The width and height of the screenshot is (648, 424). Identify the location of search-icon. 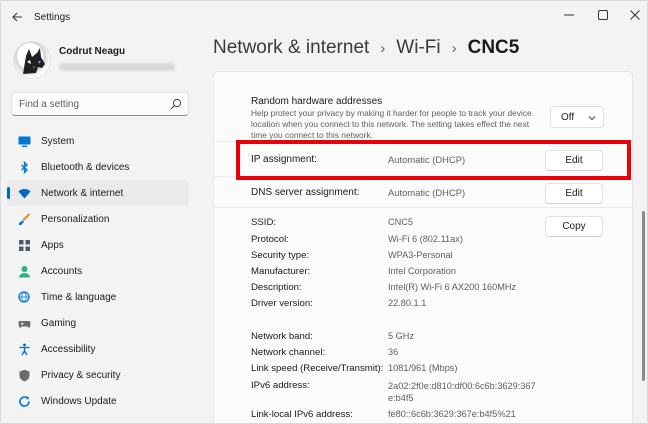
(176, 104).